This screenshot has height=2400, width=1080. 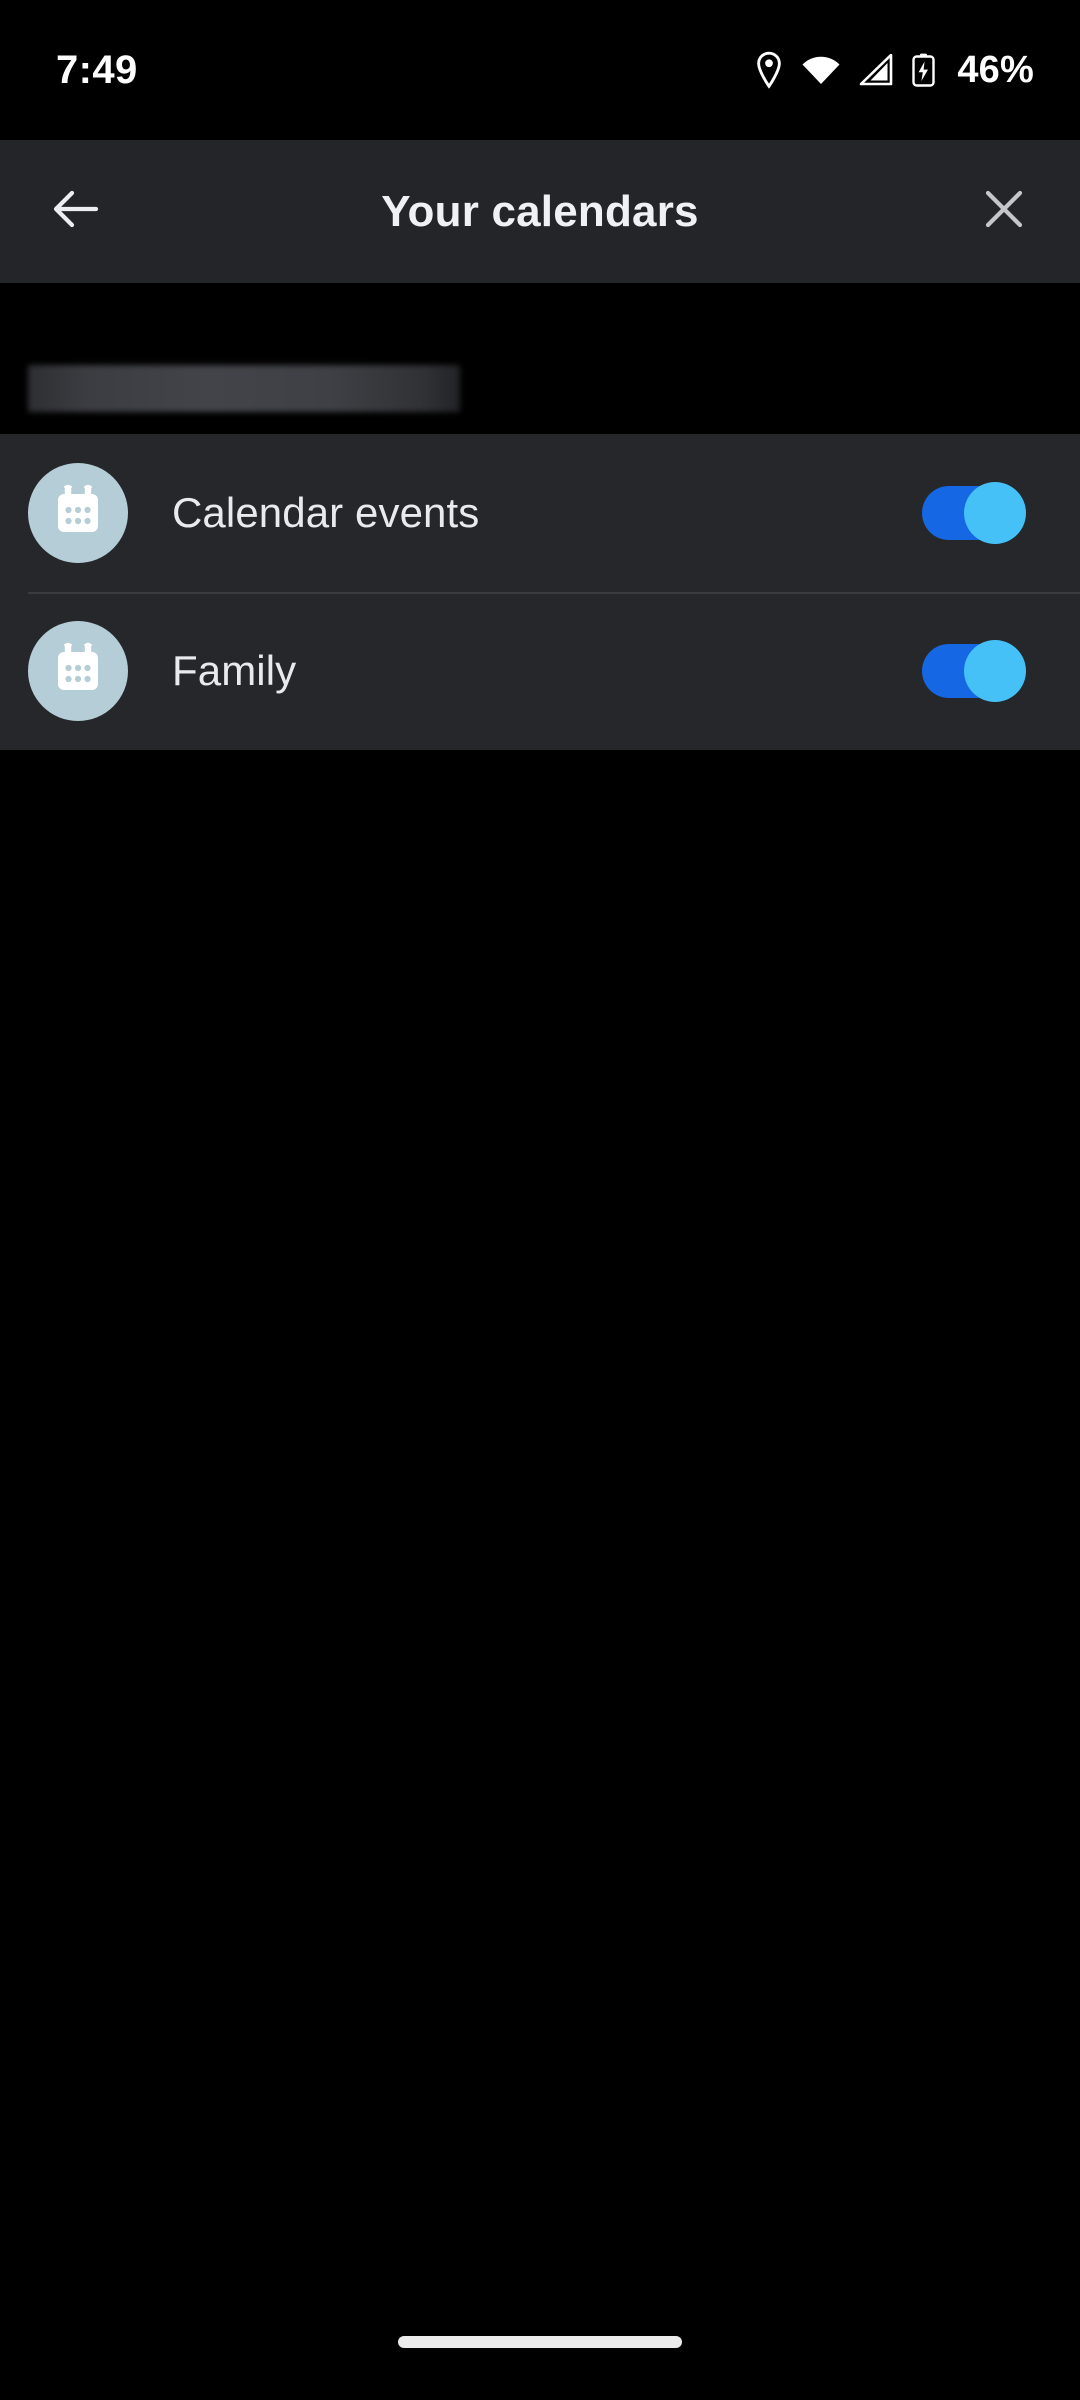 What do you see at coordinates (540, 358) in the screenshot?
I see `account-section` at bounding box center [540, 358].